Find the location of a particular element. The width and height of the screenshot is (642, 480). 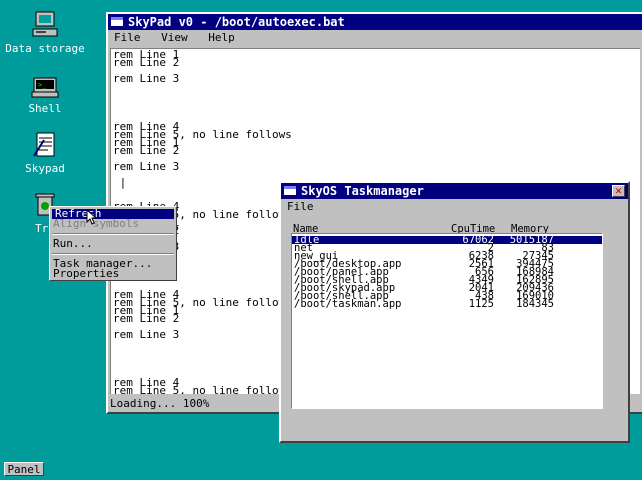

desktop-icon-shell: >_ Shell is located at coordinates (45, 92).